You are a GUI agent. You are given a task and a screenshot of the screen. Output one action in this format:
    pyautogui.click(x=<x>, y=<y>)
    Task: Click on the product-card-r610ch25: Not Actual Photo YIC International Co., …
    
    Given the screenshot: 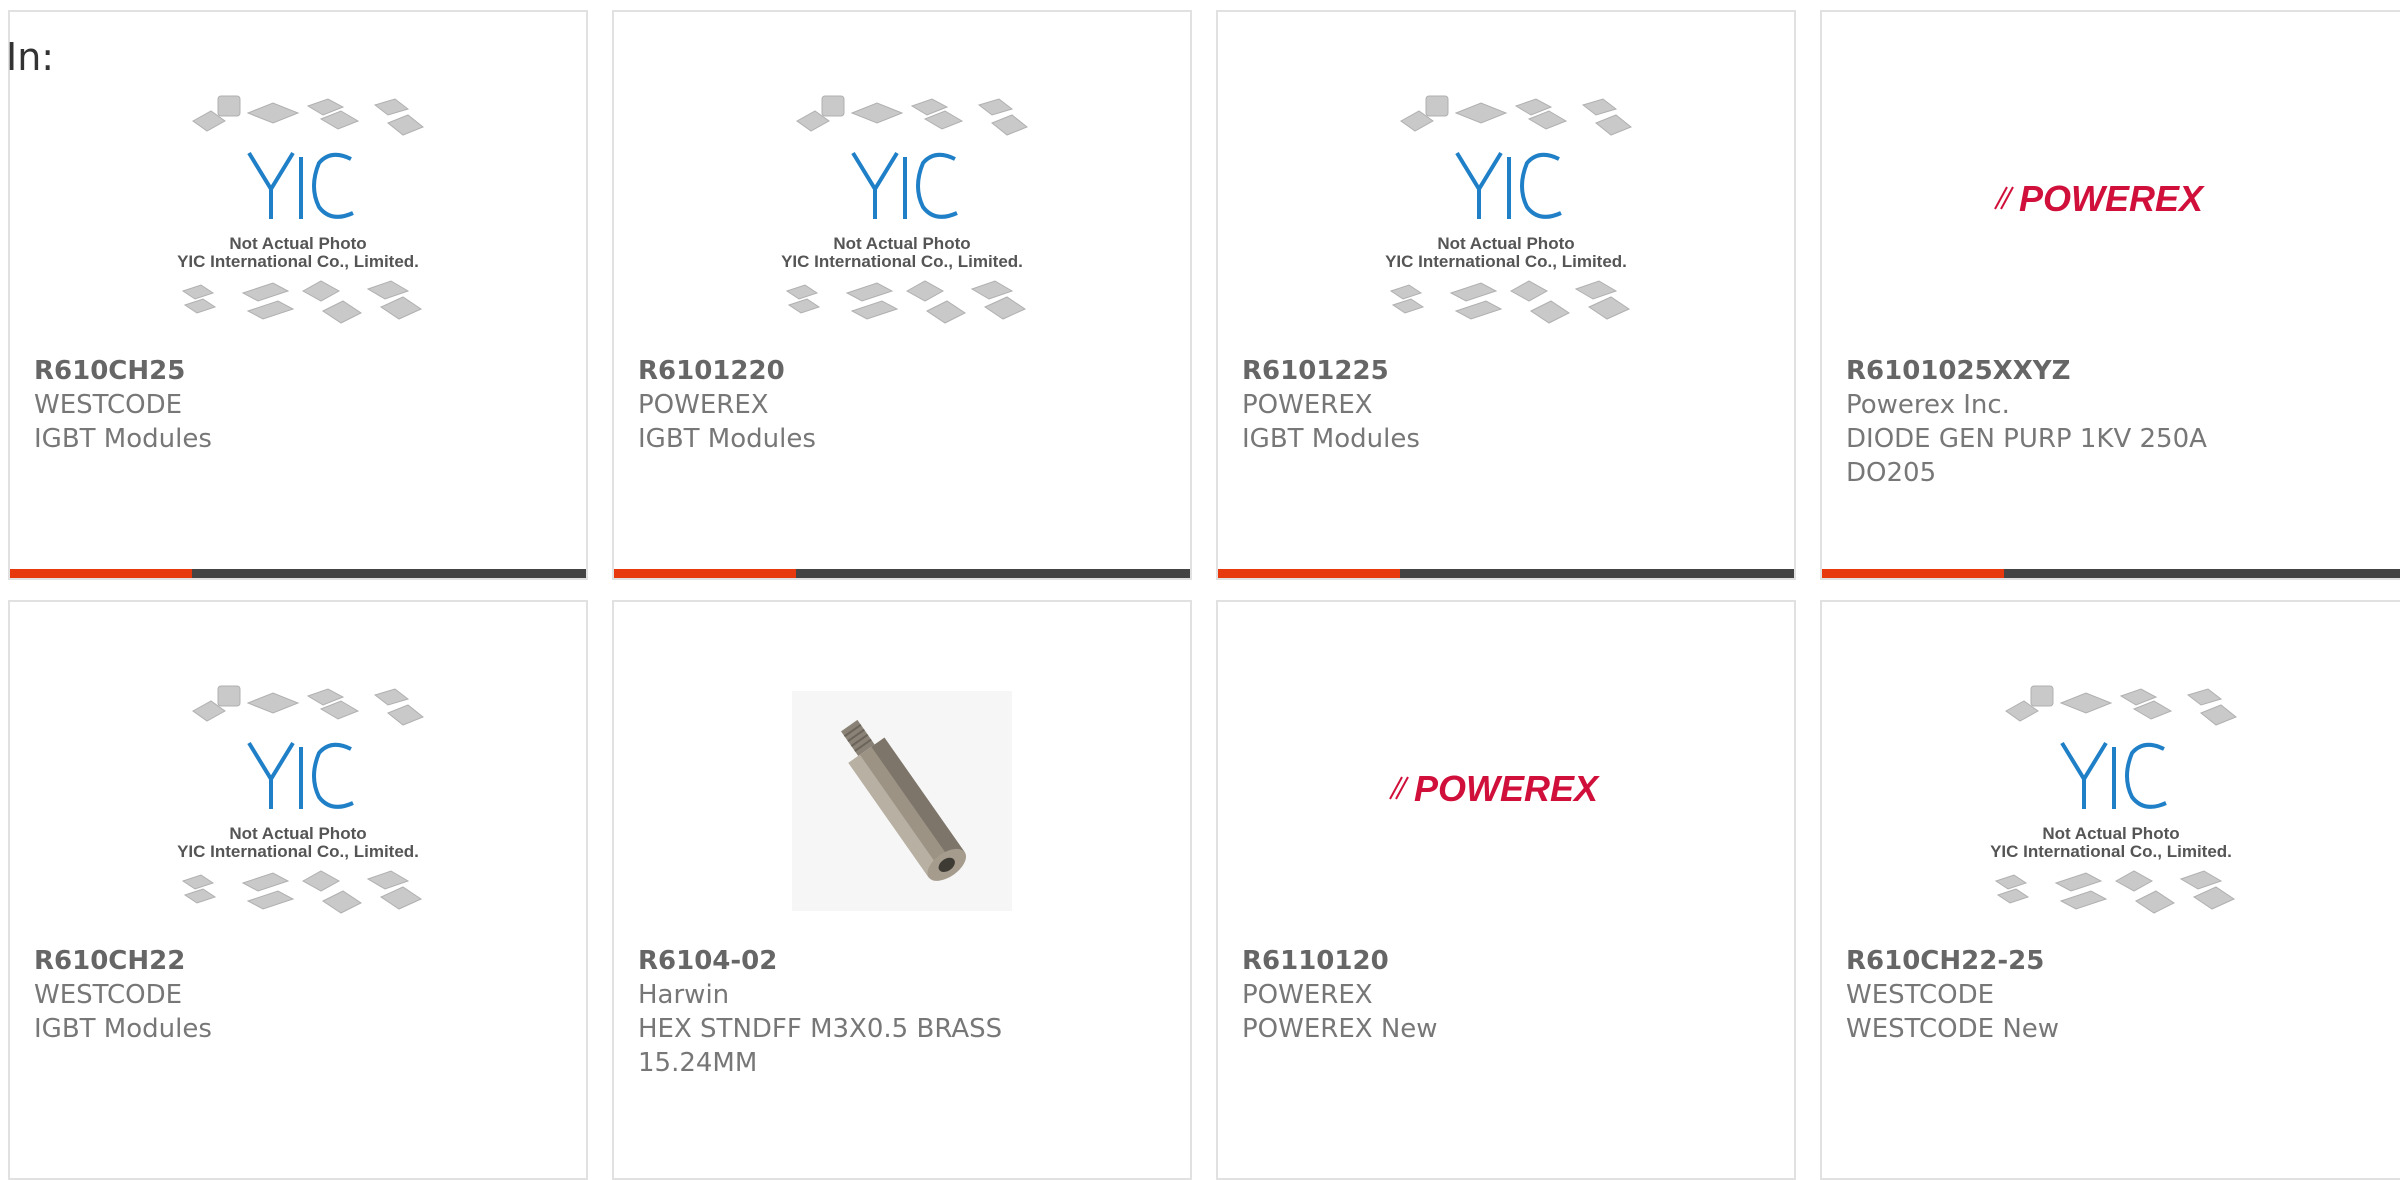 What is the action you would take?
    pyautogui.click(x=298, y=295)
    